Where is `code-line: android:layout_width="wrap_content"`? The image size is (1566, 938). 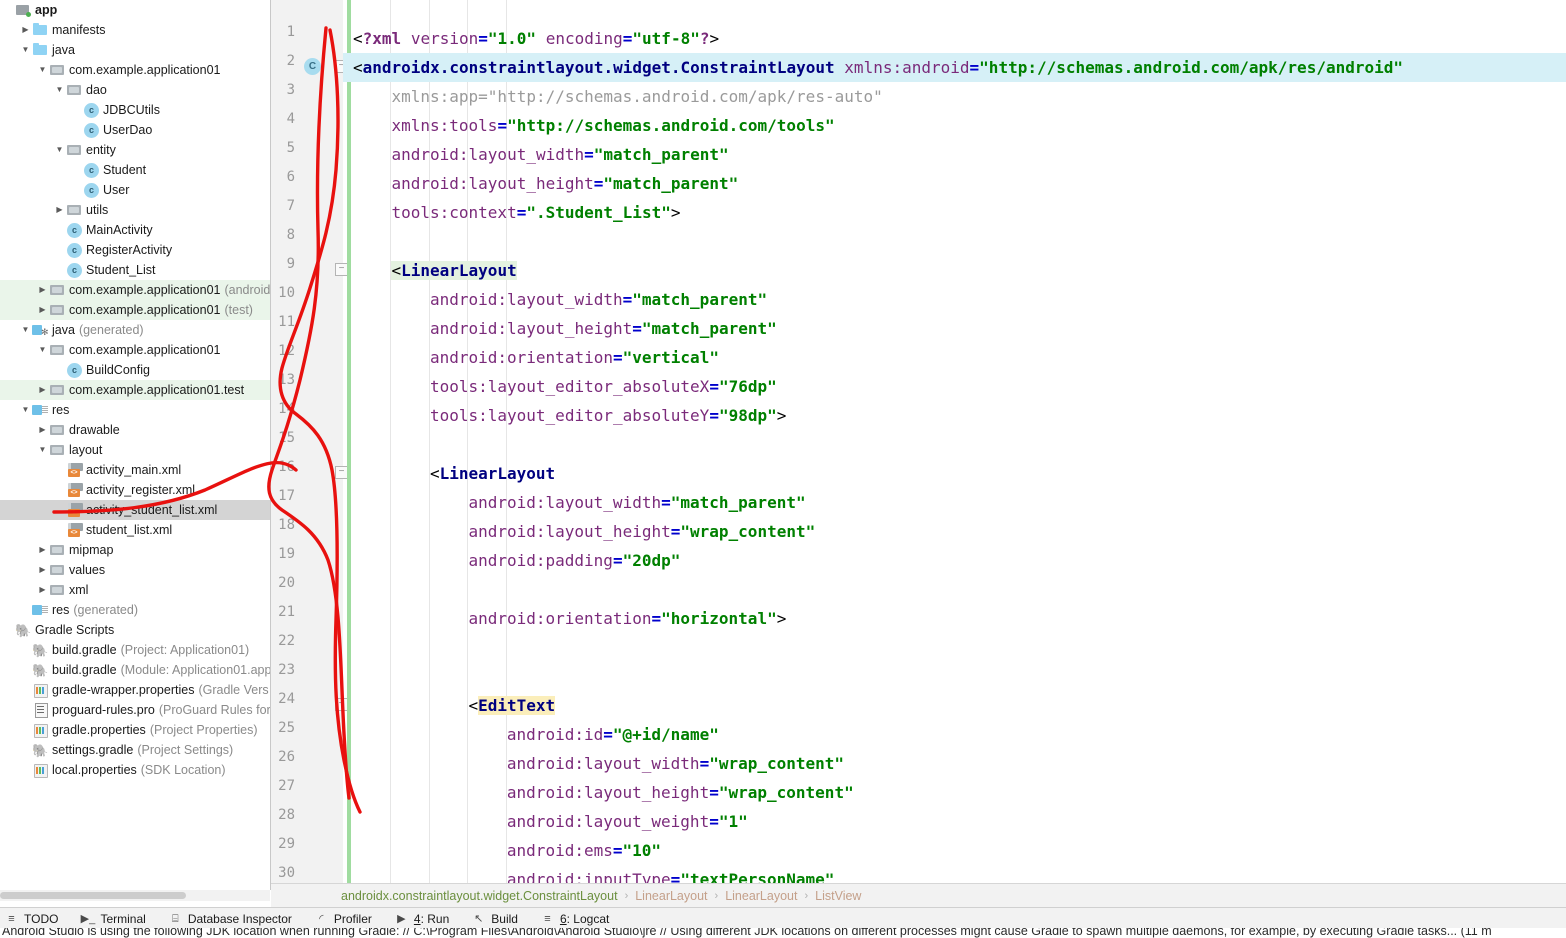
code-line: android:layout_width="wrap_content" is located at coordinates (675, 763).